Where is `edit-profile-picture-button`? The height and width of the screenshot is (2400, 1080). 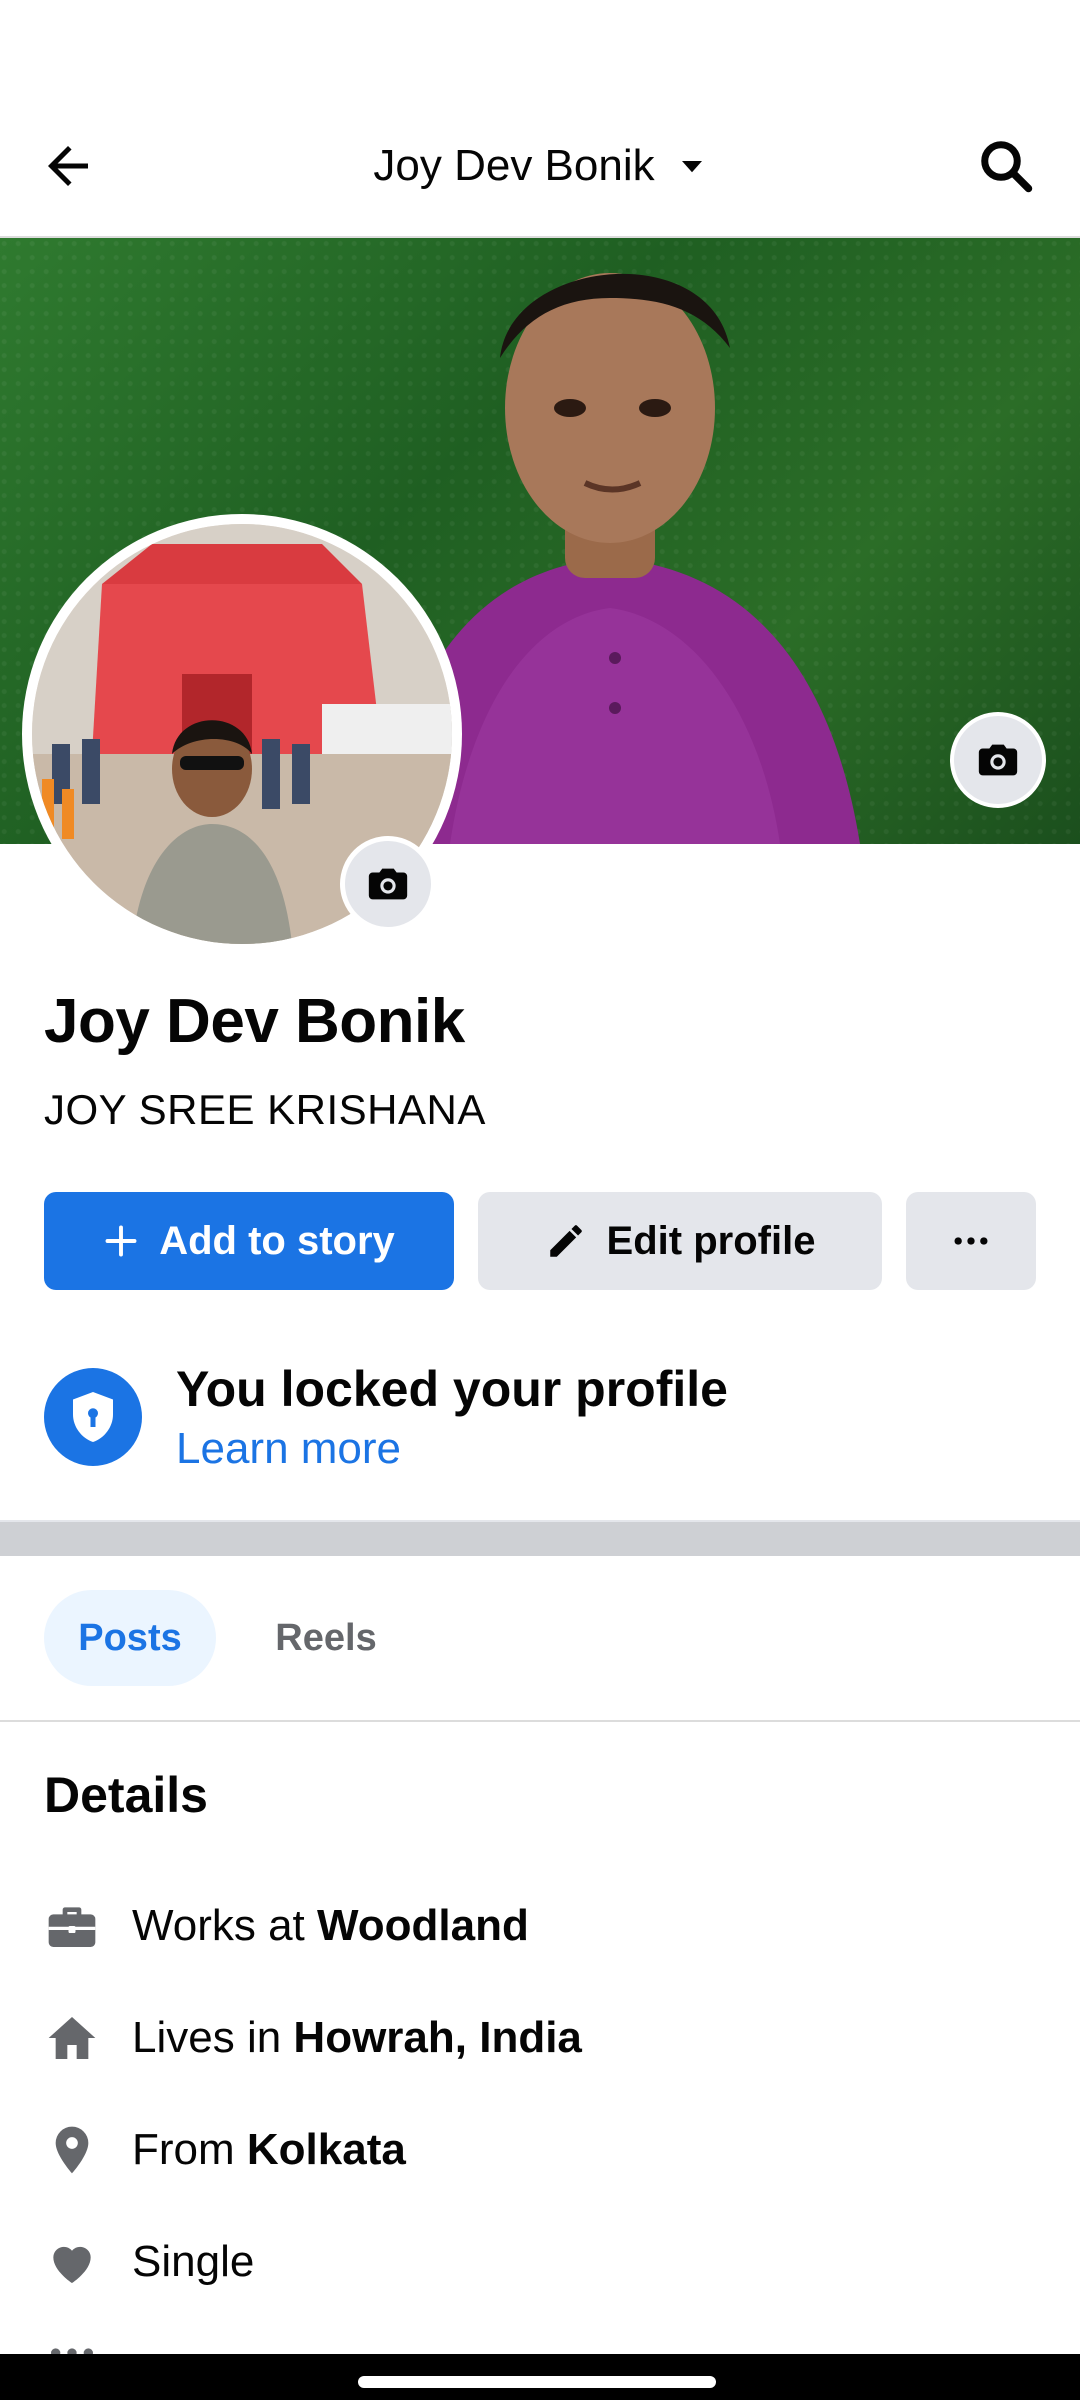
edit-profile-picture-button is located at coordinates (388, 884).